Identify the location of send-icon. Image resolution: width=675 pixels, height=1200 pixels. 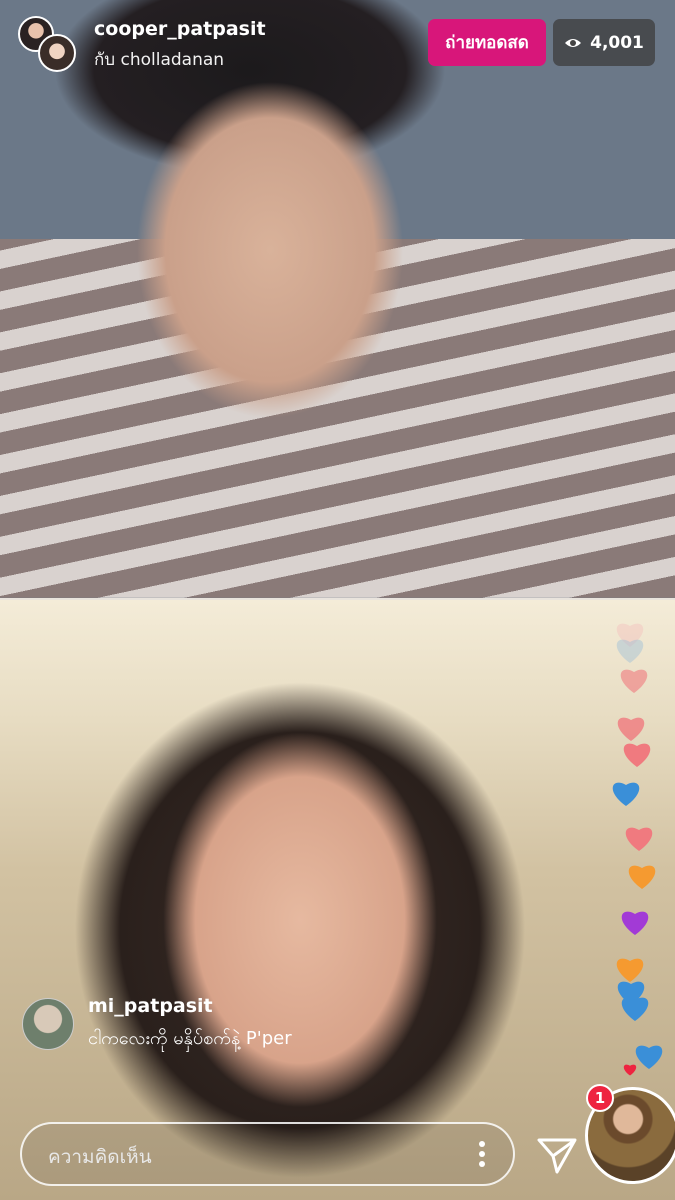
(557, 1156).